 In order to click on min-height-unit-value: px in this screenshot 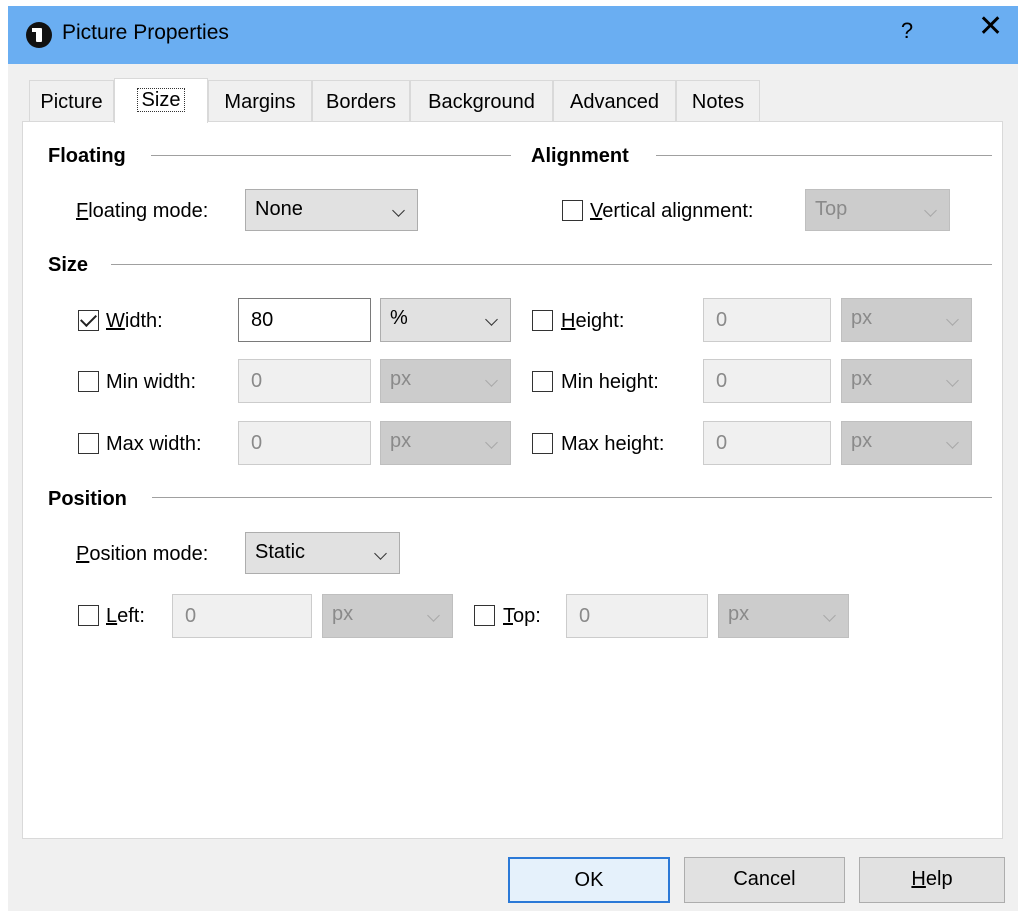, I will do `click(862, 379)`.